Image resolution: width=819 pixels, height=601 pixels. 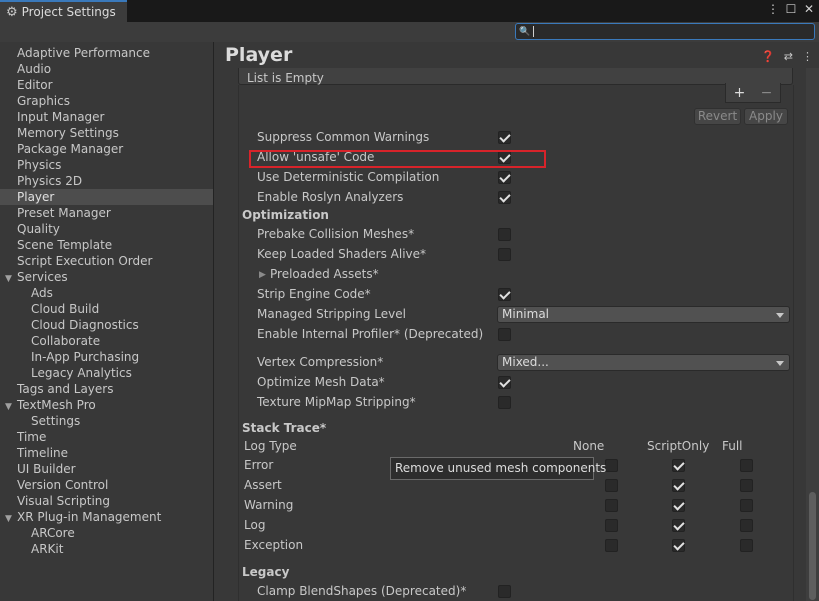 What do you see at coordinates (504, 402) in the screenshot?
I see `texture-mipmap-stripping-checkbox` at bounding box center [504, 402].